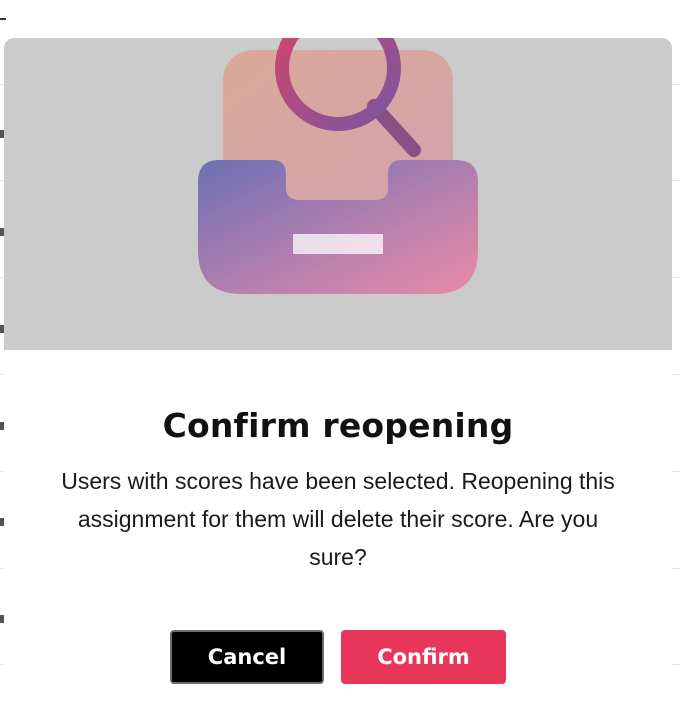  What do you see at coordinates (338, 166) in the screenshot?
I see `inbox-search-icon` at bounding box center [338, 166].